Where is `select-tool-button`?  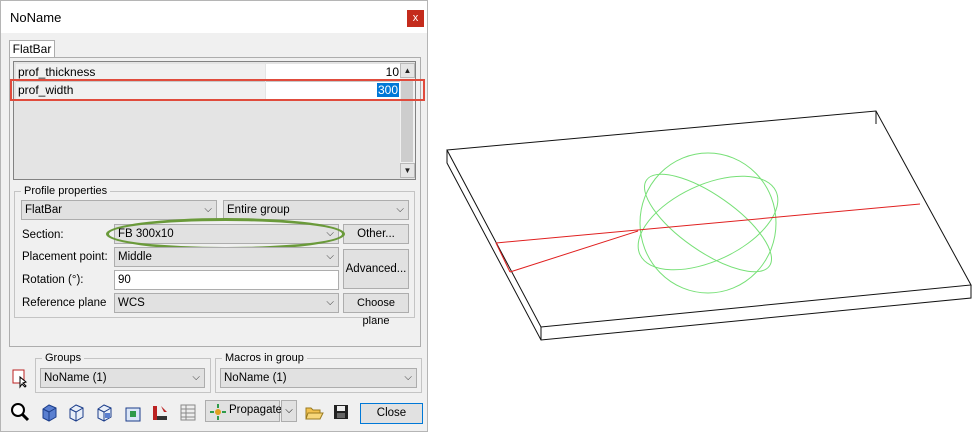
select-tool-button is located at coordinates (20, 378).